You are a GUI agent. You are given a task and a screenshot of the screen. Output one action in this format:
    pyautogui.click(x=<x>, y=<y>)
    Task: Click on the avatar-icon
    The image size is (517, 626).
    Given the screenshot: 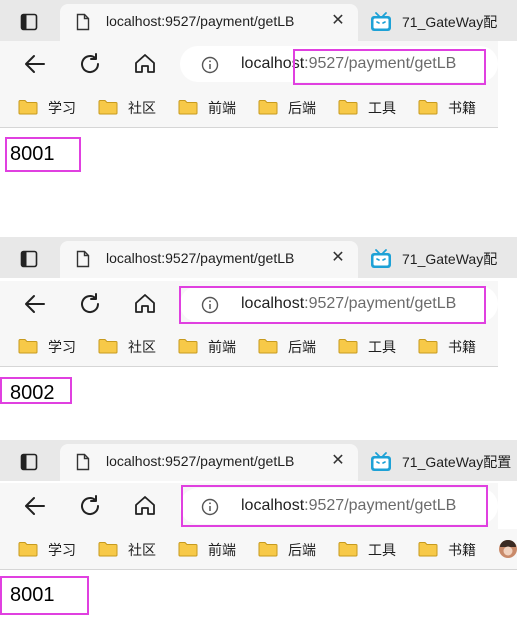 What is the action you would take?
    pyautogui.click(x=508, y=549)
    